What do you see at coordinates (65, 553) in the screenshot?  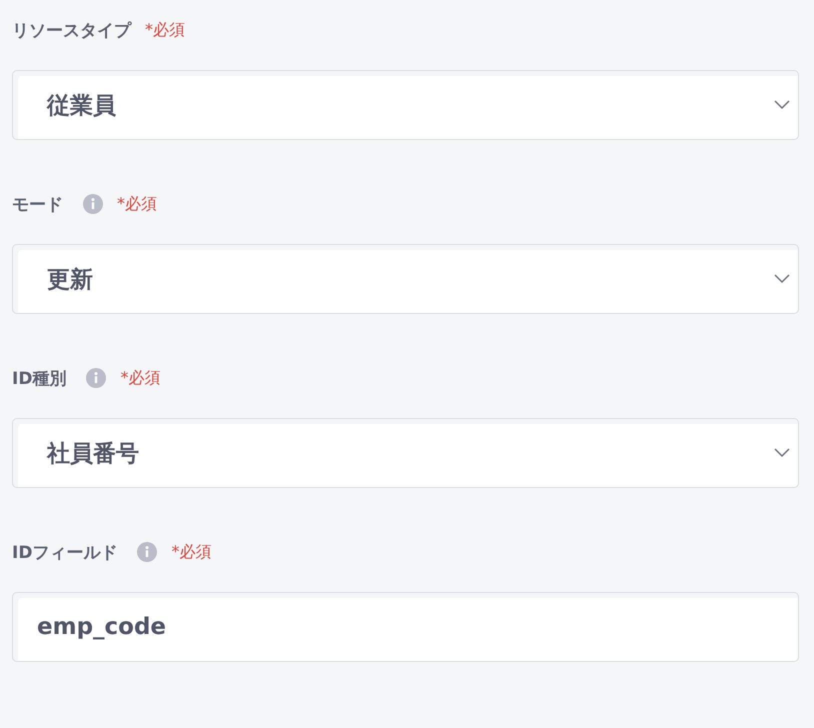 I see `field-label: IDフィールド` at bounding box center [65, 553].